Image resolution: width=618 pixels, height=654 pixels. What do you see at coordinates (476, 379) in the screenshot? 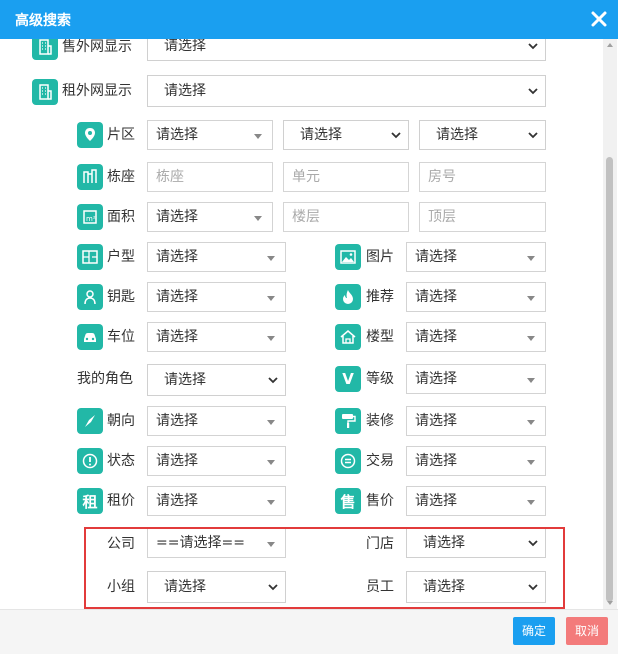
I see `grade-select: 请选择` at bounding box center [476, 379].